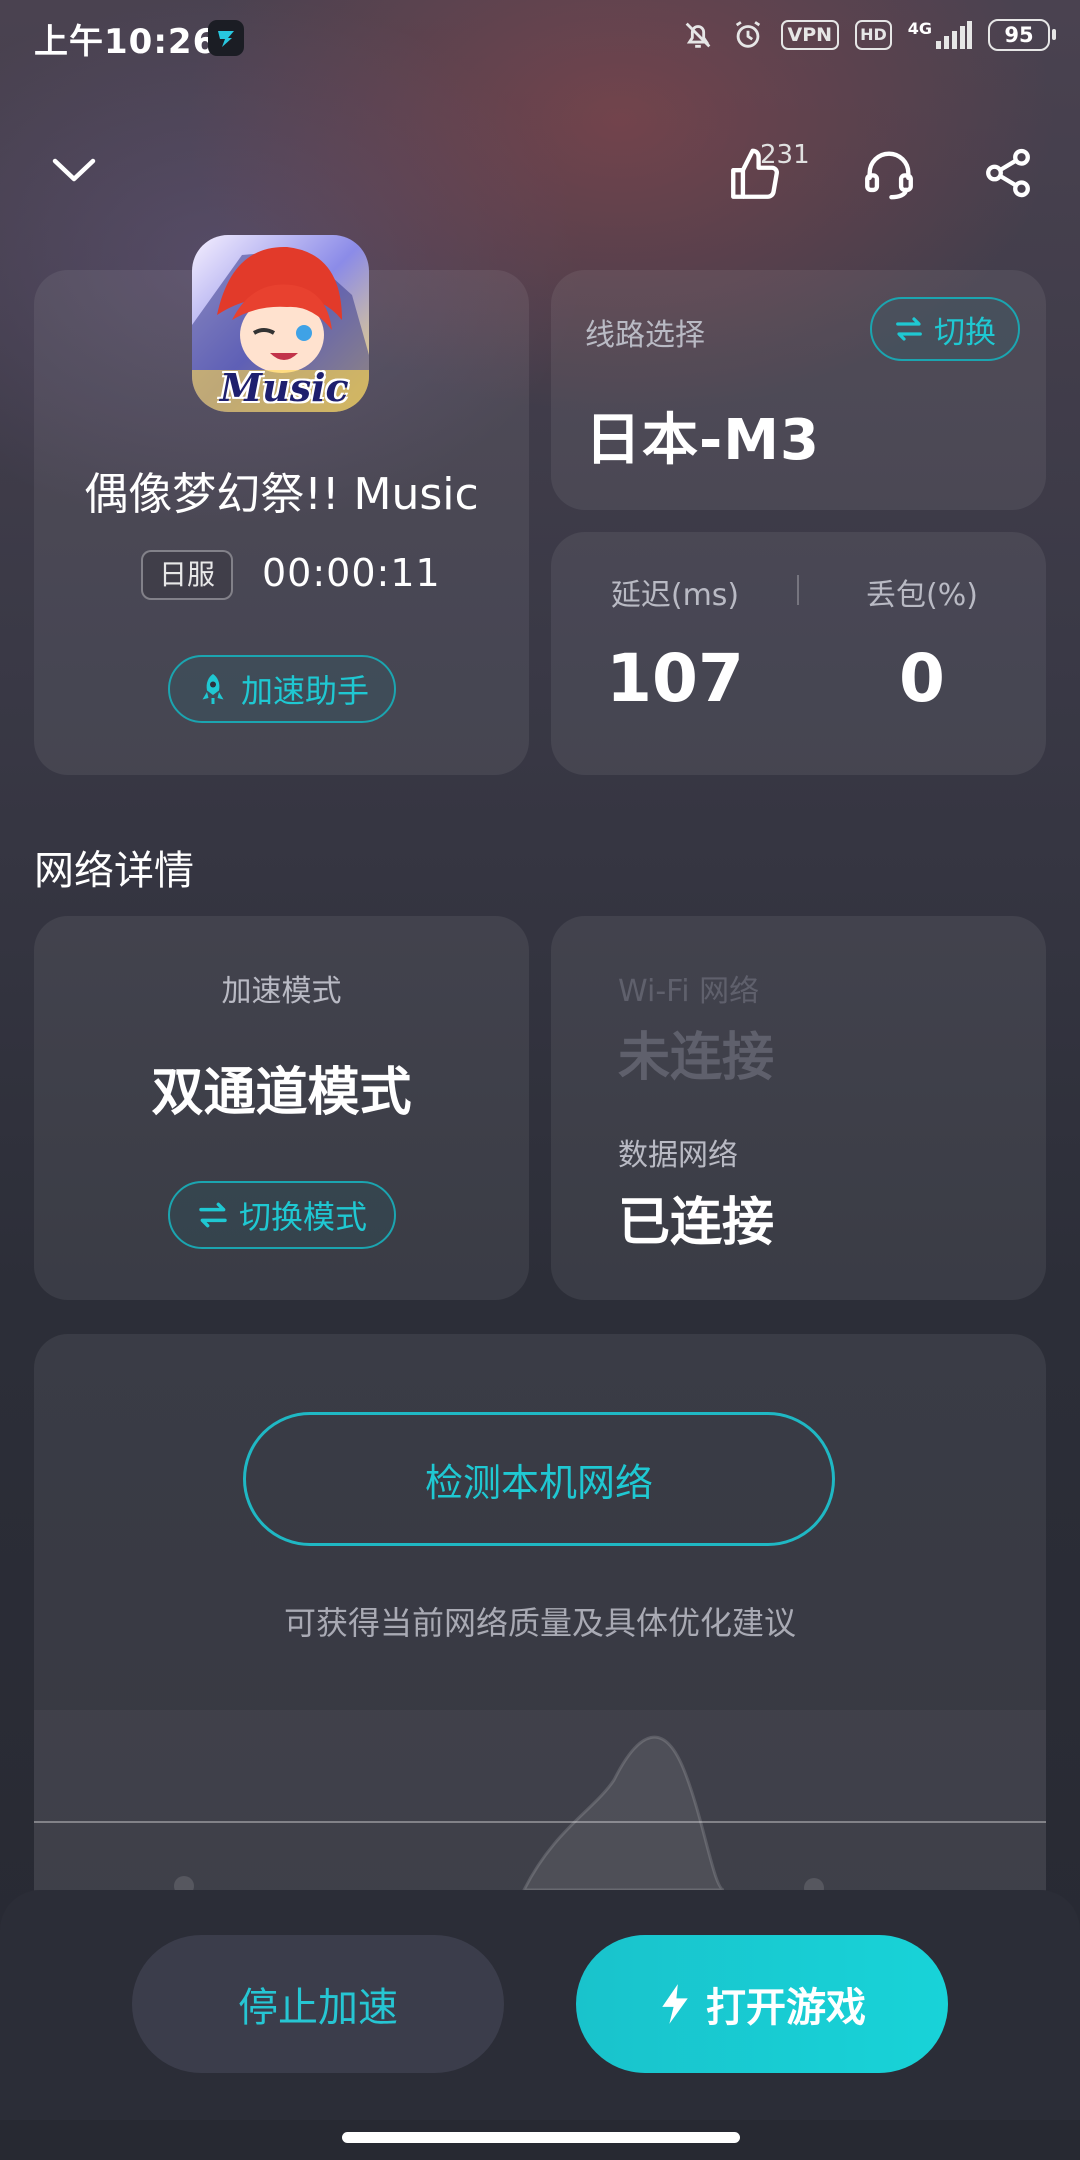 The image size is (1080, 2160). What do you see at coordinates (126, 42) in the screenshot?
I see `status-time: 上午10:26` at bounding box center [126, 42].